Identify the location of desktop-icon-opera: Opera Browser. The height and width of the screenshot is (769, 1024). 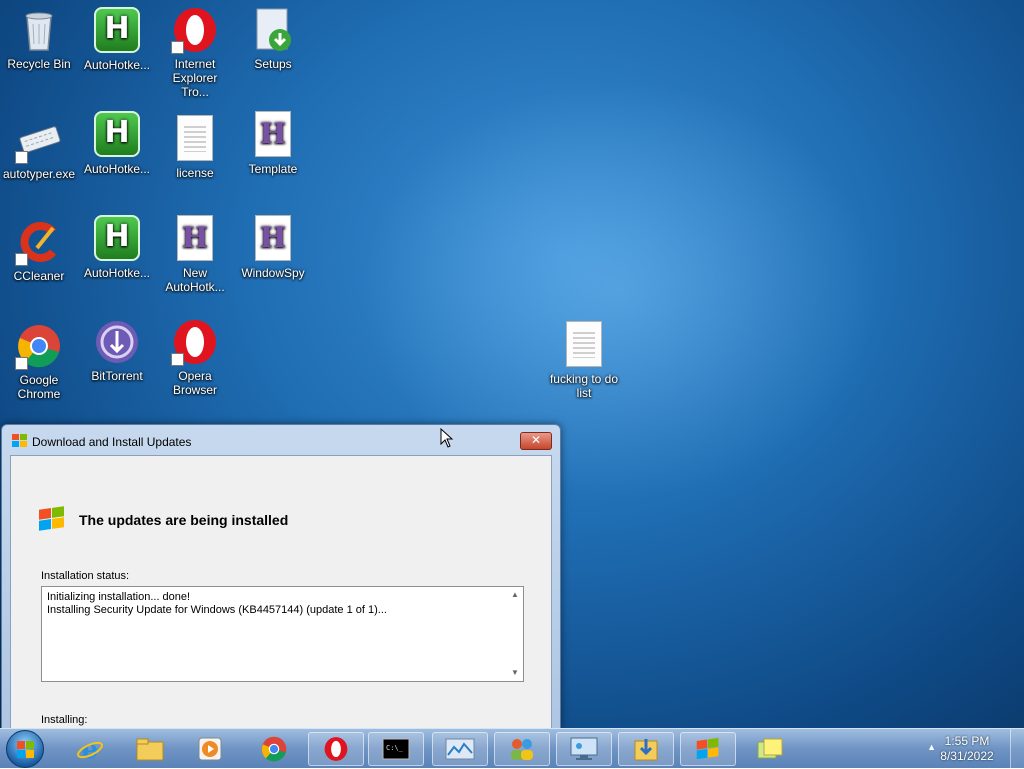
(195, 357).